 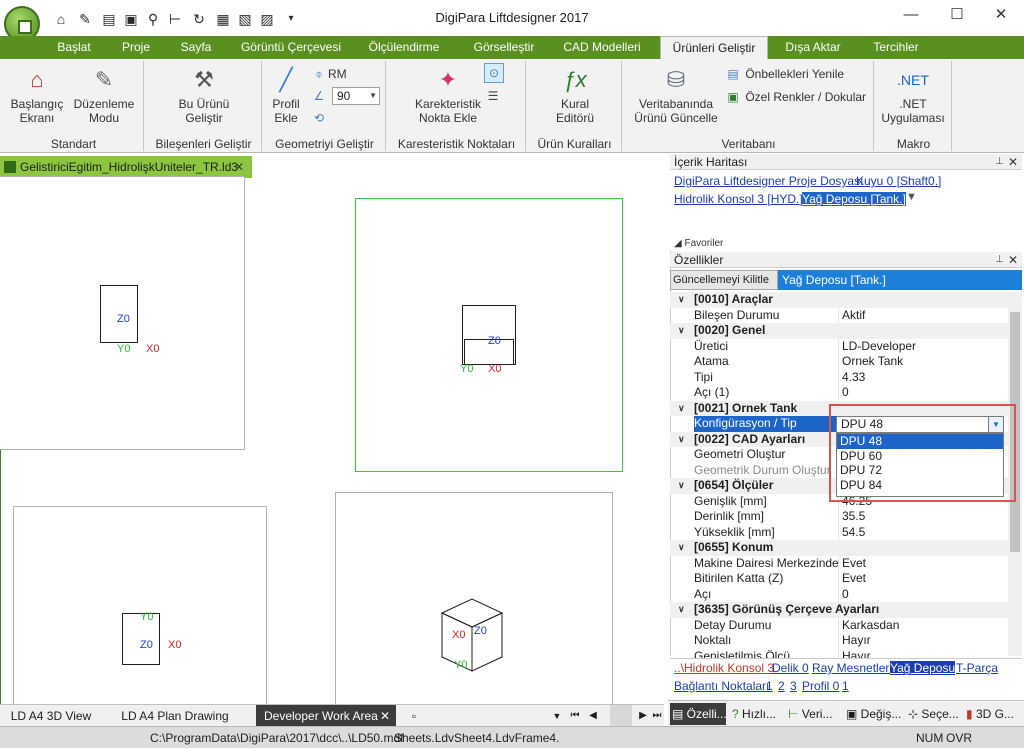 What do you see at coordinates (504, 47) in the screenshot?
I see `tab-gorsellestir: Görselleştir` at bounding box center [504, 47].